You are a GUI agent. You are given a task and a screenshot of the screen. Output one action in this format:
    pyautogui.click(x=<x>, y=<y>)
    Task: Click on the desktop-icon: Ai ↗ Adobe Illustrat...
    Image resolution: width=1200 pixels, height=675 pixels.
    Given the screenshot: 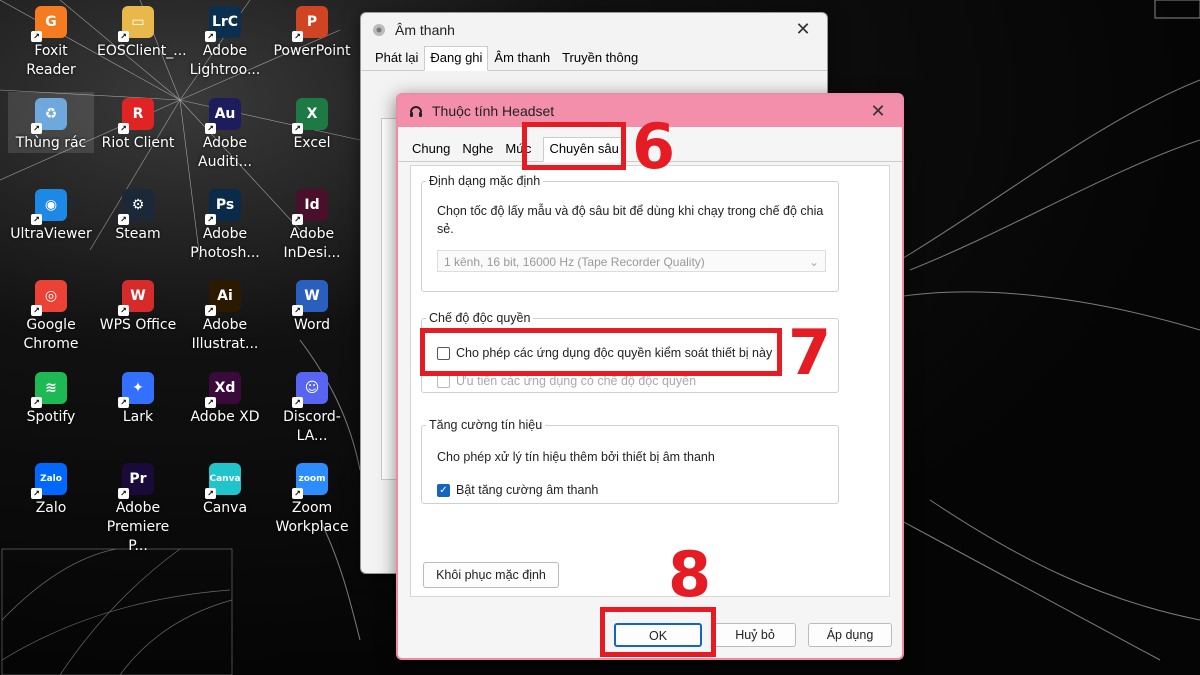 What is the action you would take?
    pyautogui.click(x=225, y=314)
    